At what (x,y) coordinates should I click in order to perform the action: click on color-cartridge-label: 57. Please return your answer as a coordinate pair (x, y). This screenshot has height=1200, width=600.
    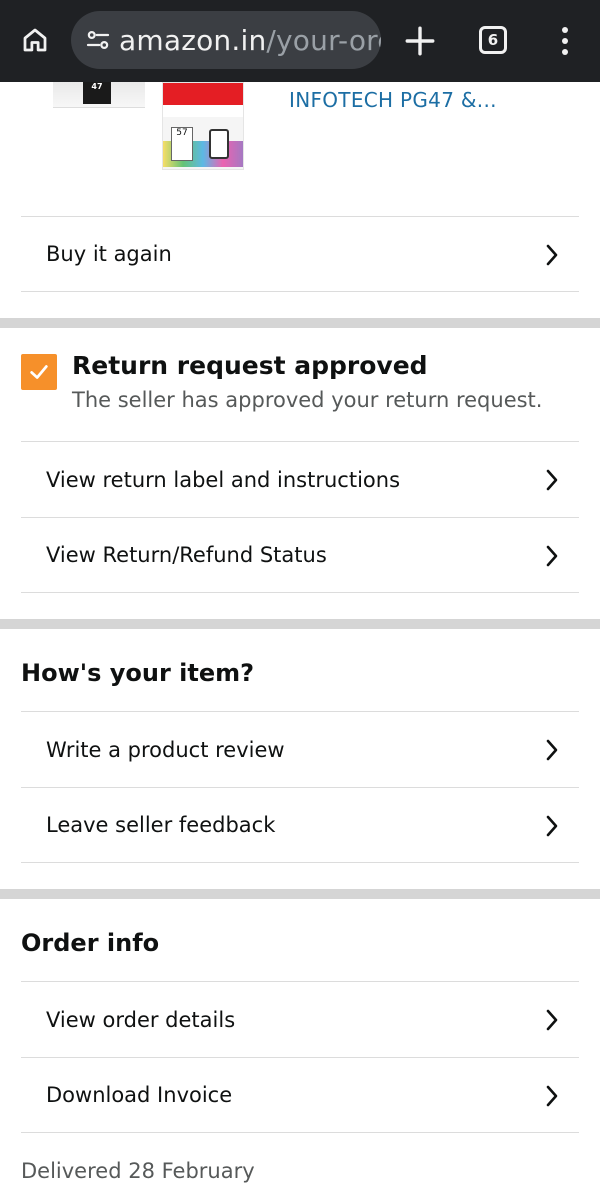
    Looking at the image, I should click on (182, 144).